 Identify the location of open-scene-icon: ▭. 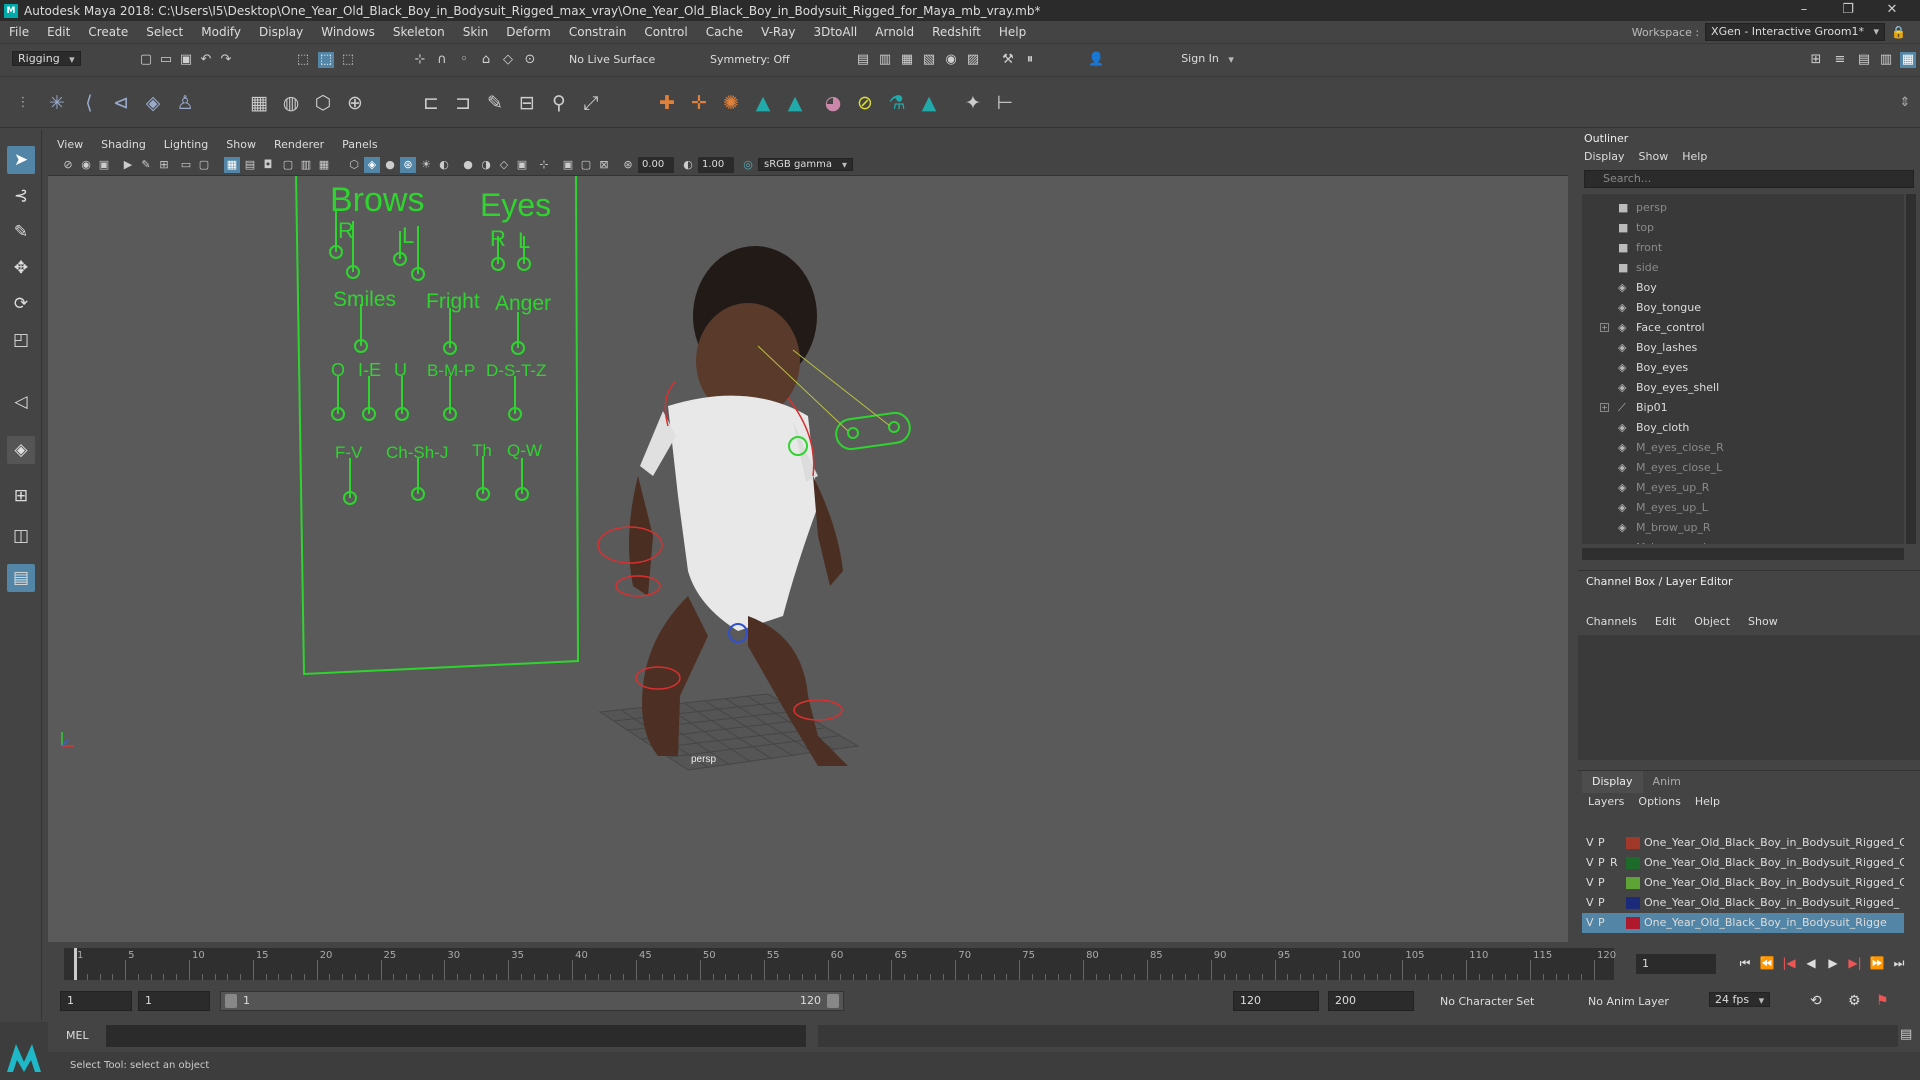
(166, 60).